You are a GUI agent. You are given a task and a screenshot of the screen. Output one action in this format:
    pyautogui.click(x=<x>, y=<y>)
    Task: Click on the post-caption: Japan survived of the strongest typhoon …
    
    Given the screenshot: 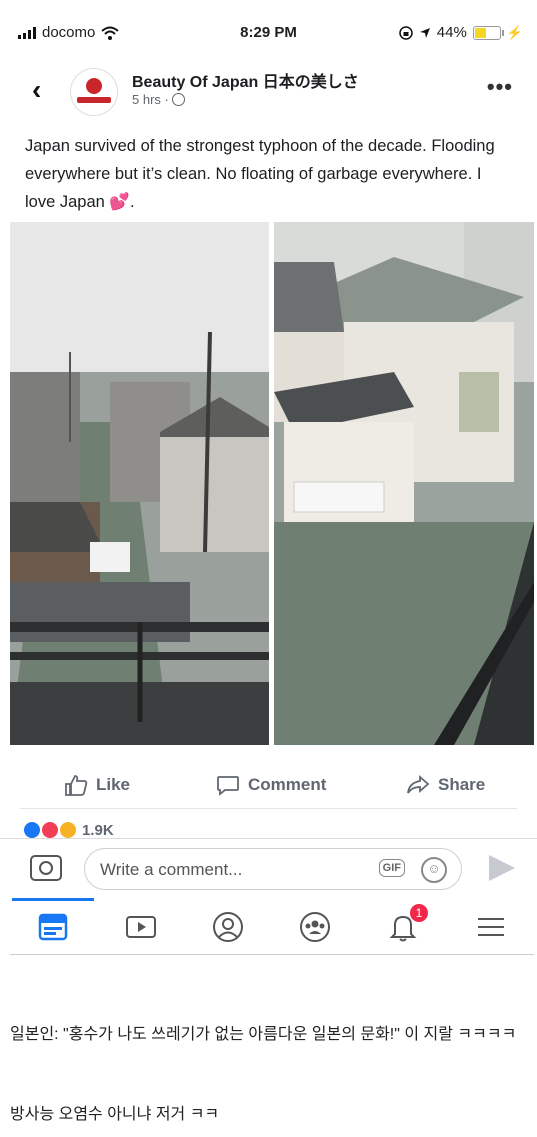 What is the action you would take?
    pyautogui.click(x=270, y=174)
    